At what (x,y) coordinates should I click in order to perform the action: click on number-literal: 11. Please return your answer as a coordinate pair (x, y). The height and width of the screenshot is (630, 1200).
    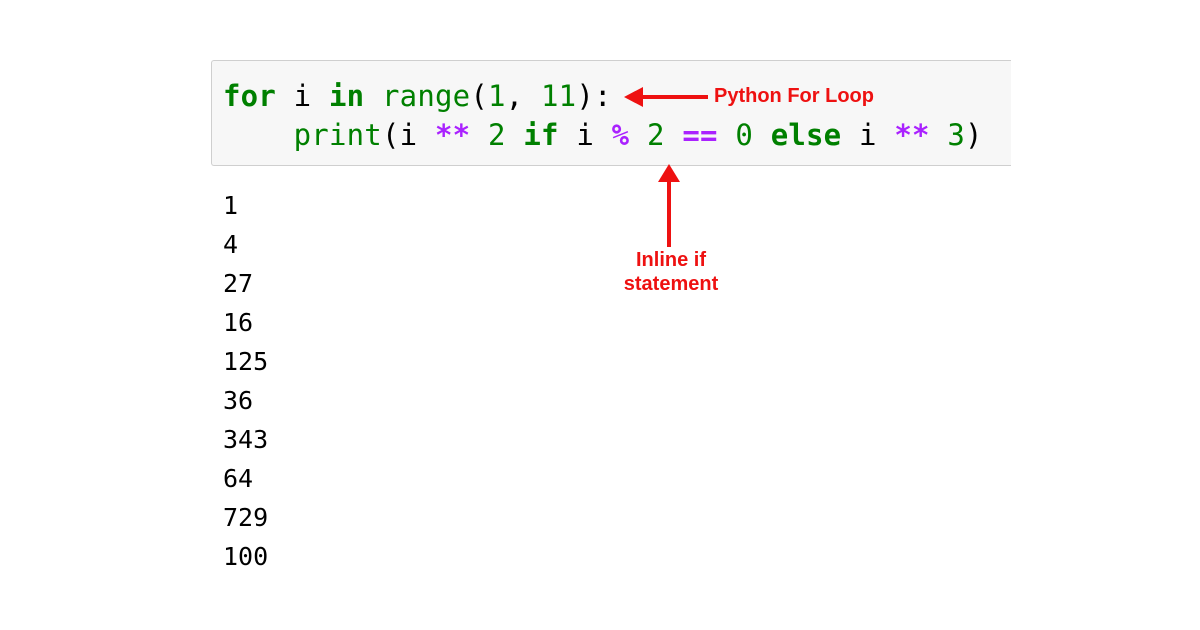
    Looking at the image, I should click on (558, 96).